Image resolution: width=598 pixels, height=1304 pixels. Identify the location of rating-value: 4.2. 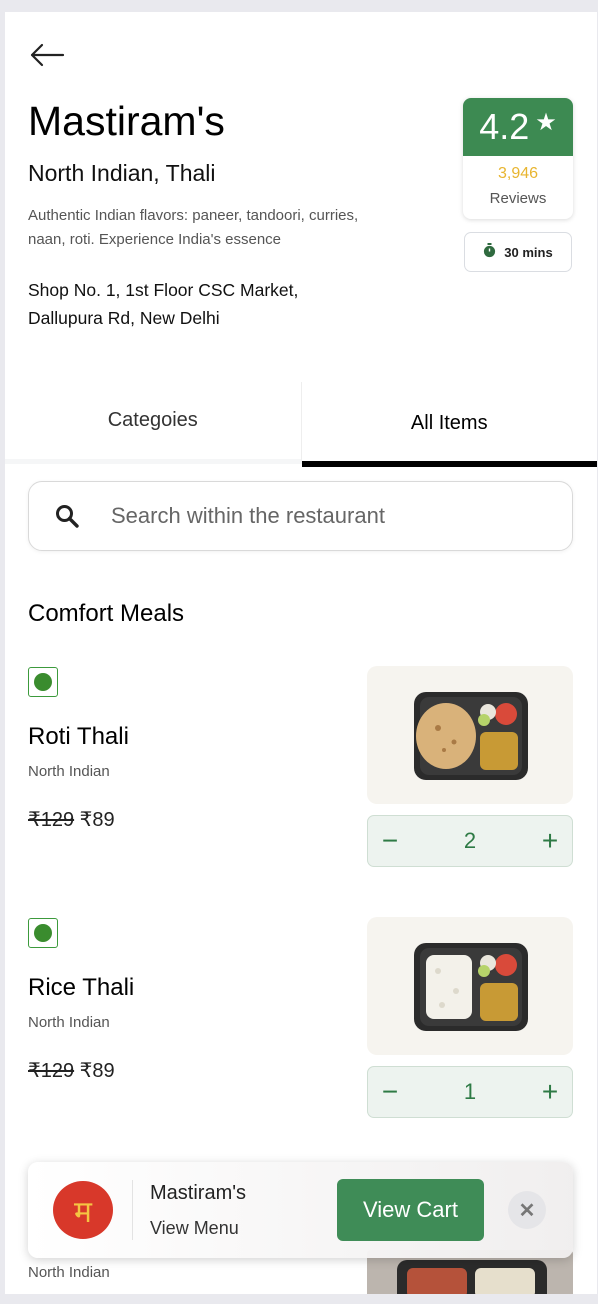
(504, 126).